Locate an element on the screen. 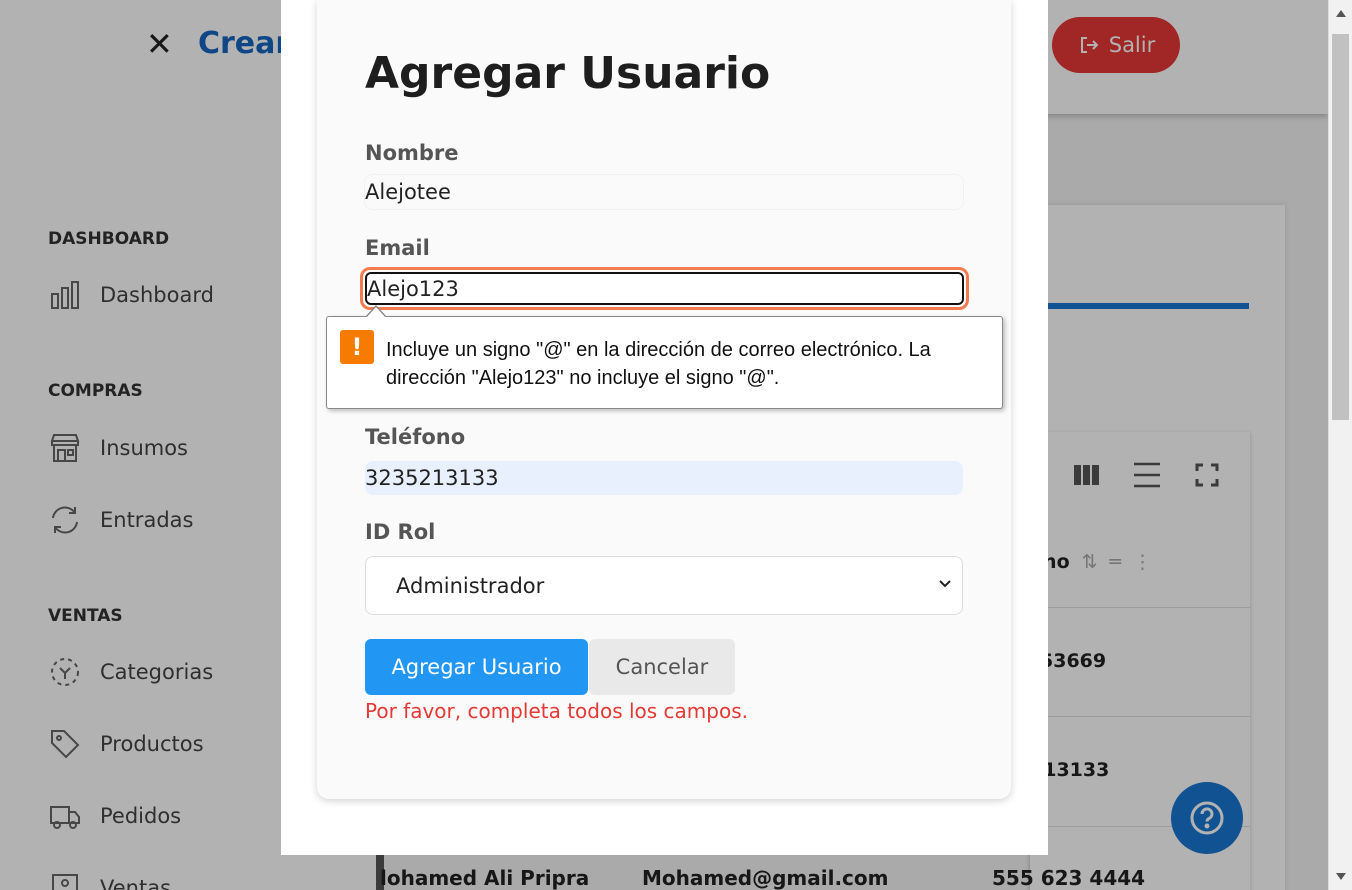 This screenshot has width=1352, height=890. rol-select: Administrador is located at coordinates (664, 585).